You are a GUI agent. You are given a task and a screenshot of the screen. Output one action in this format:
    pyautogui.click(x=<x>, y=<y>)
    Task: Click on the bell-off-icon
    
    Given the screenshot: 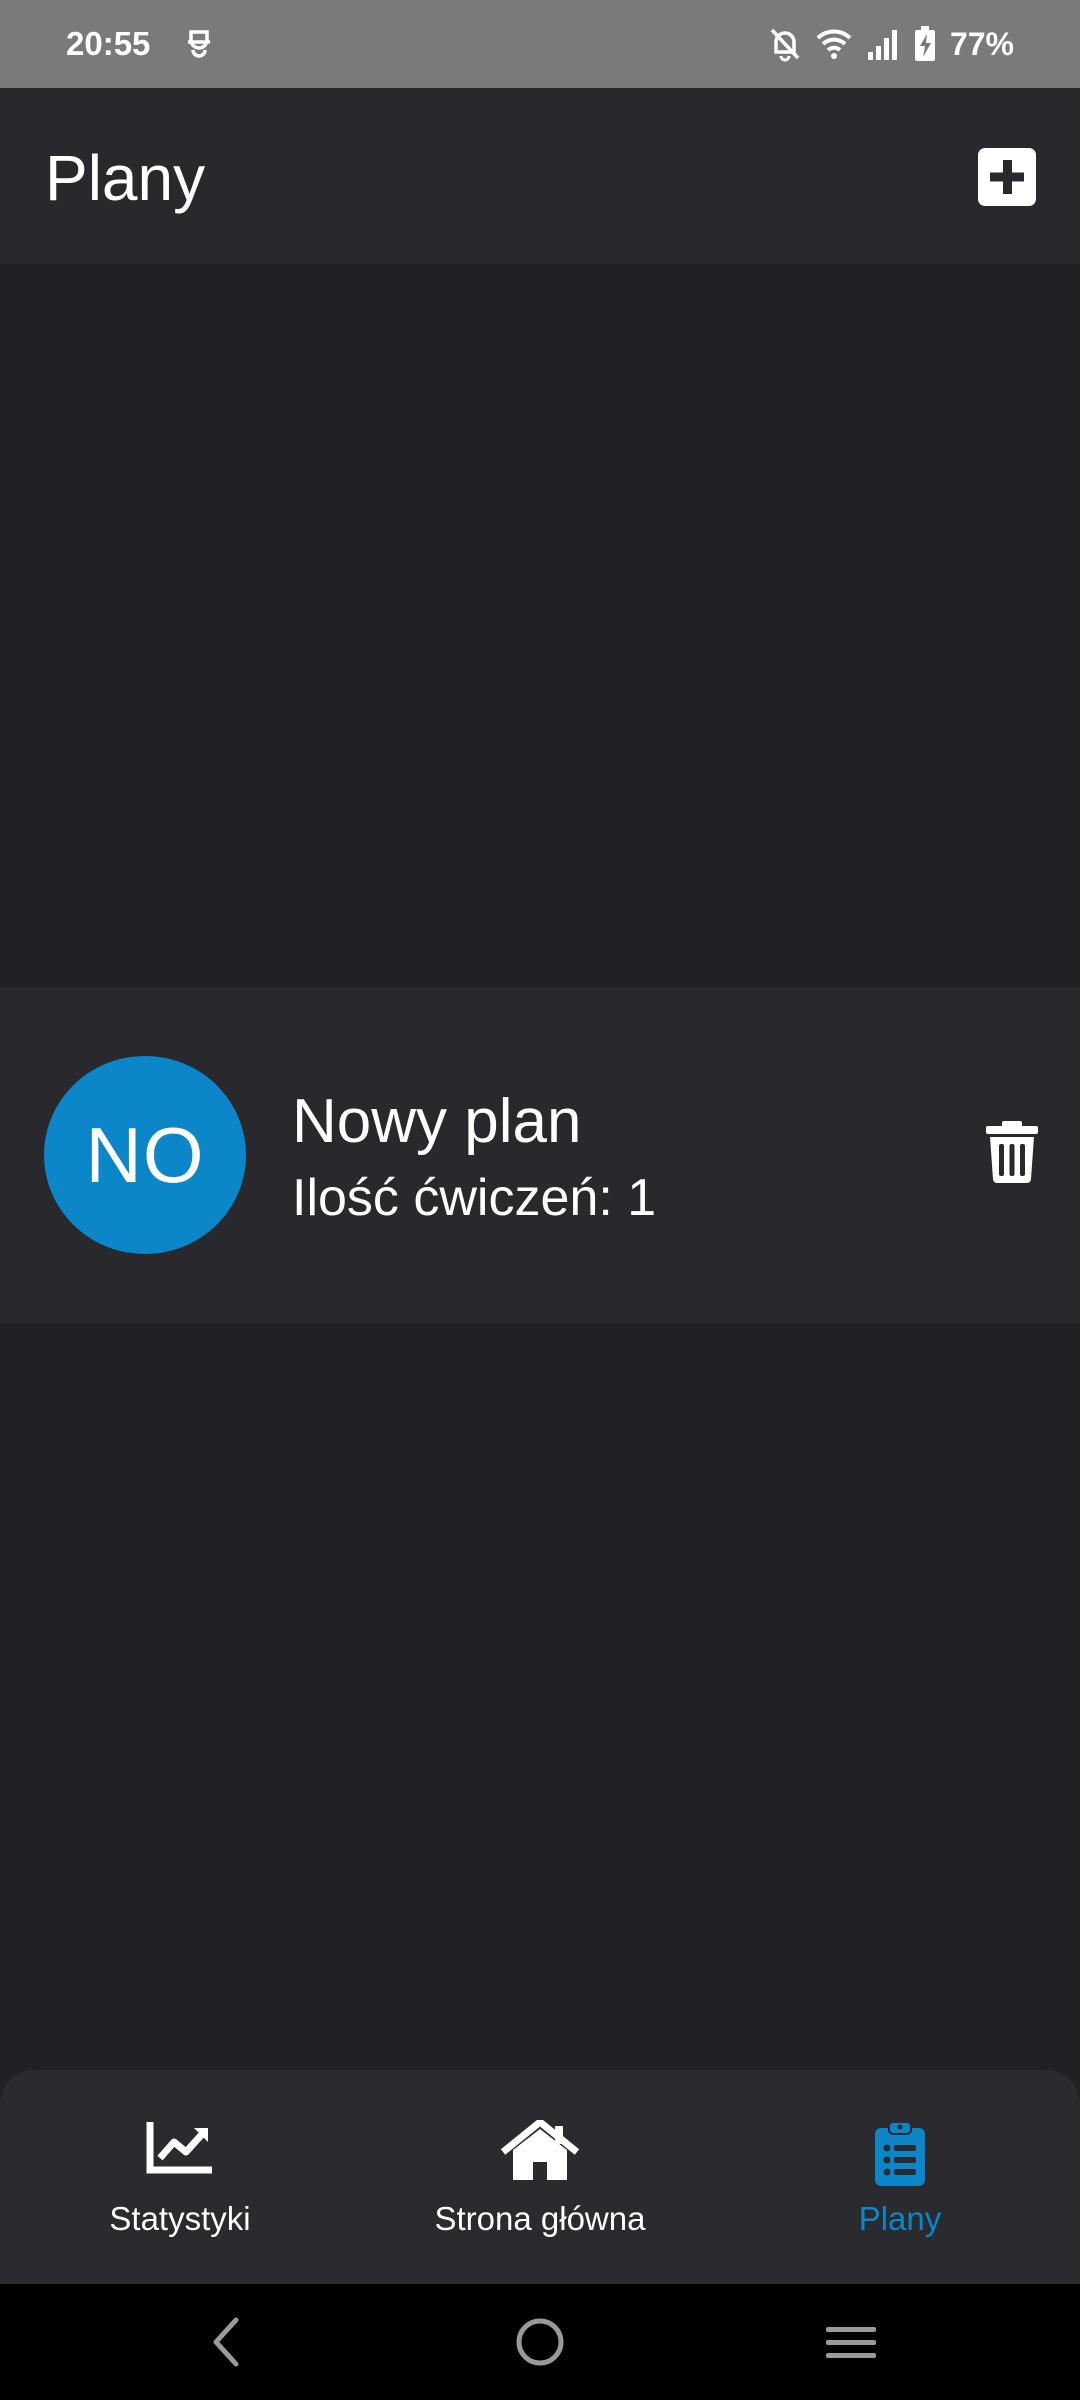 What is the action you would take?
    pyautogui.click(x=785, y=44)
    